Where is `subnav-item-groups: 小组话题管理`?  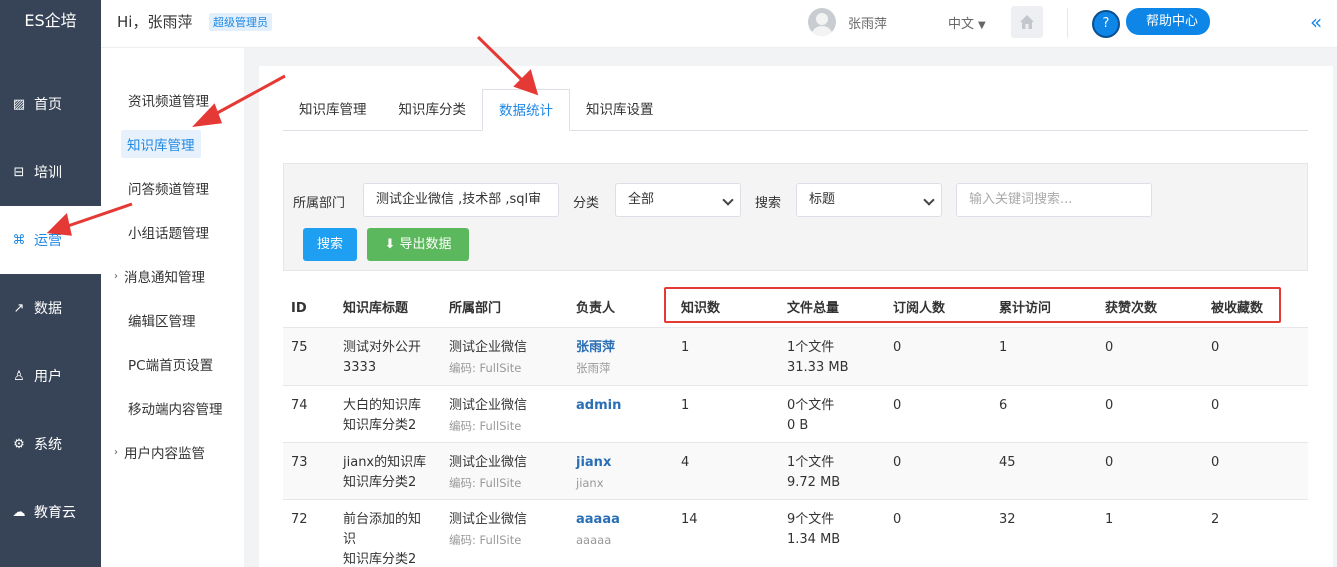
subnav-item-groups: 小组话题管理 is located at coordinates (172, 232).